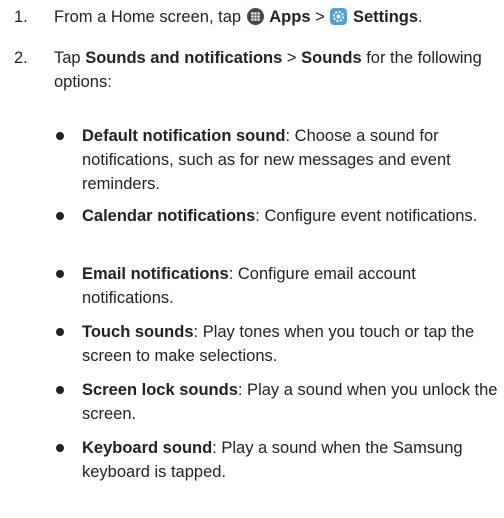  What do you see at coordinates (147, 448) in the screenshot?
I see `option-term: Keyboard sound` at bounding box center [147, 448].